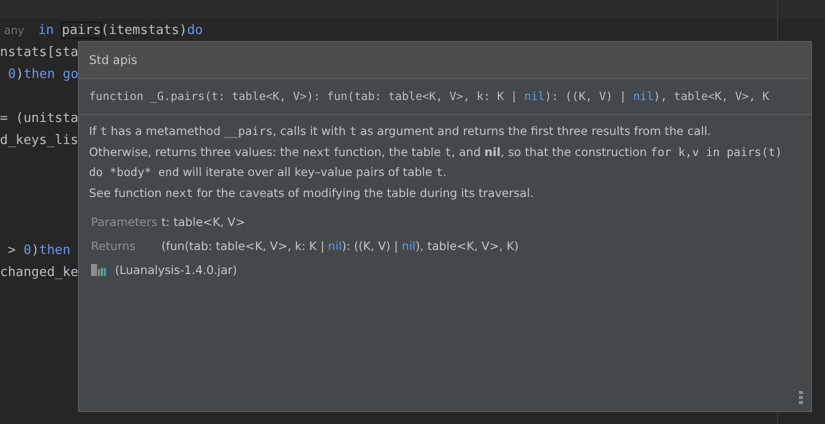  What do you see at coordinates (39, 141) in the screenshot?
I see `code-line: d_keys_lis` at bounding box center [39, 141].